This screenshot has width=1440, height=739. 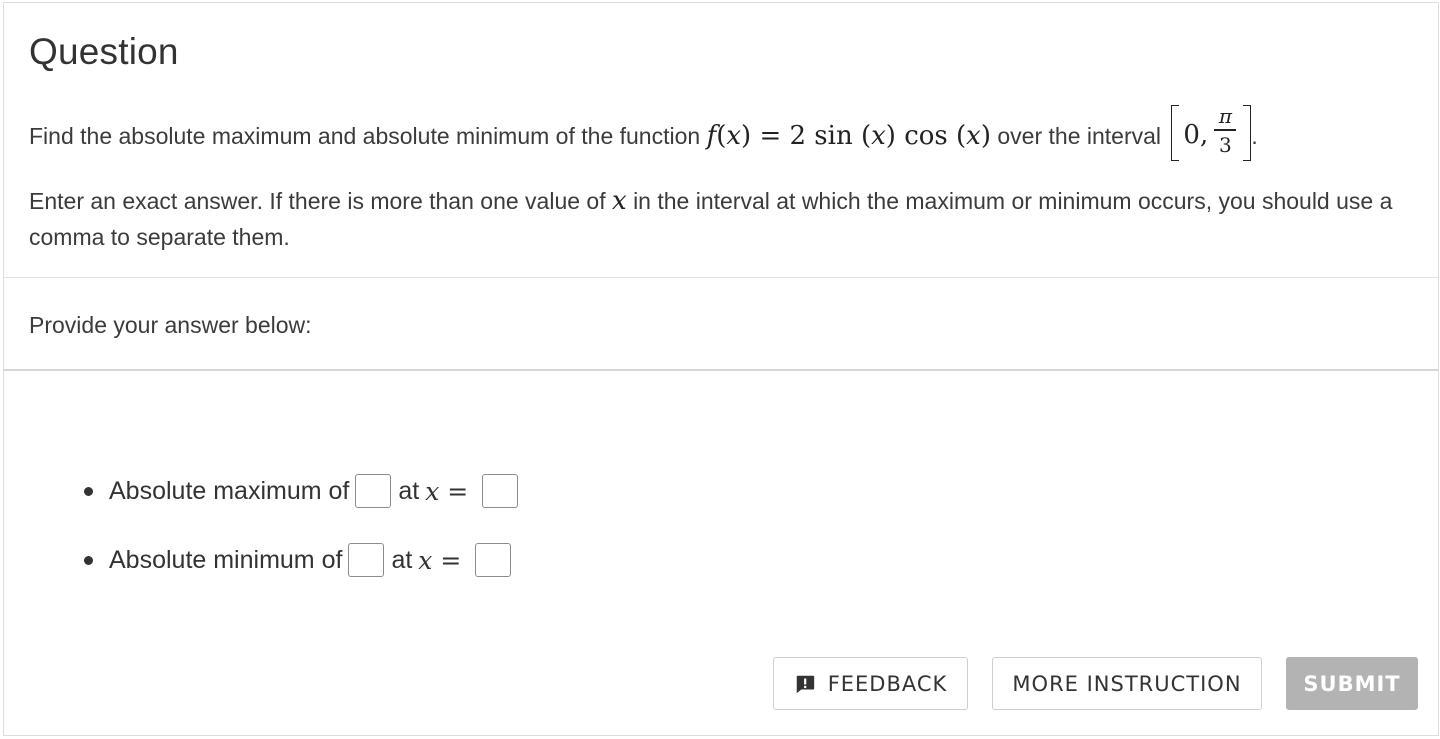 I want to click on answer-header-section: Provide your answer below:, so click(x=721, y=324).